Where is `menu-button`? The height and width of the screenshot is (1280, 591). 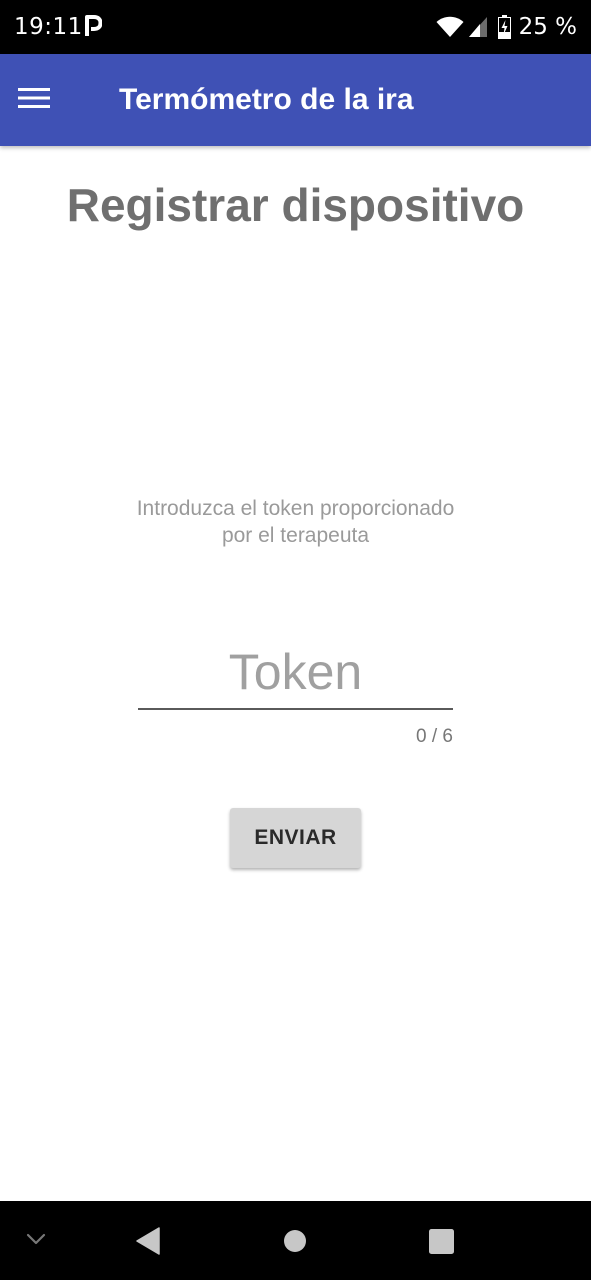 menu-button is located at coordinates (46, 100).